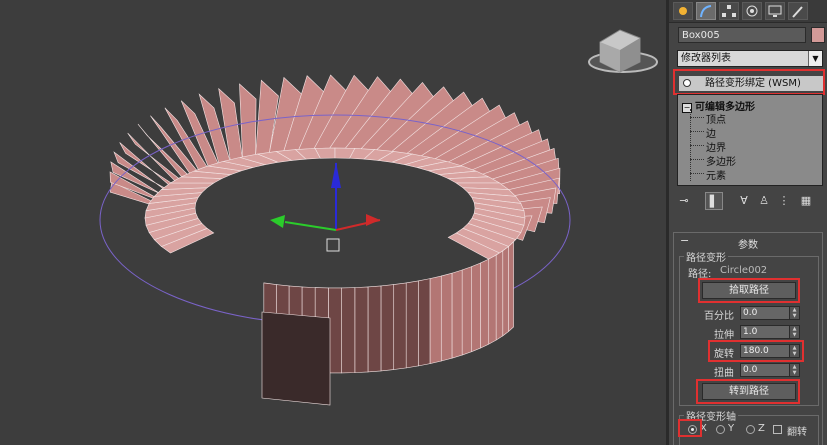 This screenshot has width=827, height=445. Describe the element at coordinates (706, 256) in the screenshot. I see `path-deform-group-label: 路径变形` at that location.